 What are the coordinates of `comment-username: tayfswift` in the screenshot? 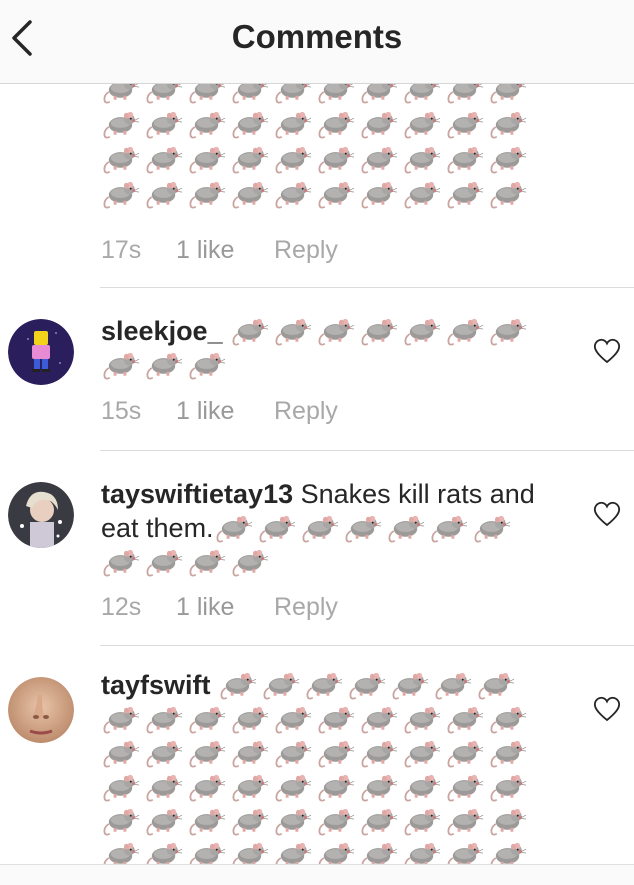 It's located at (156, 685).